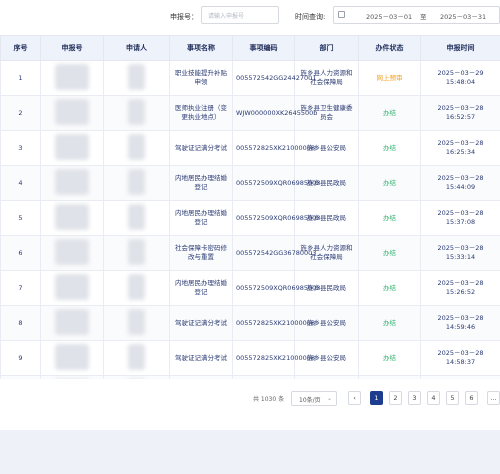 The width and height of the screenshot is (500, 474). What do you see at coordinates (471, 398) in the screenshot?
I see `page-6-button: 6` at bounding box center [471, 398].